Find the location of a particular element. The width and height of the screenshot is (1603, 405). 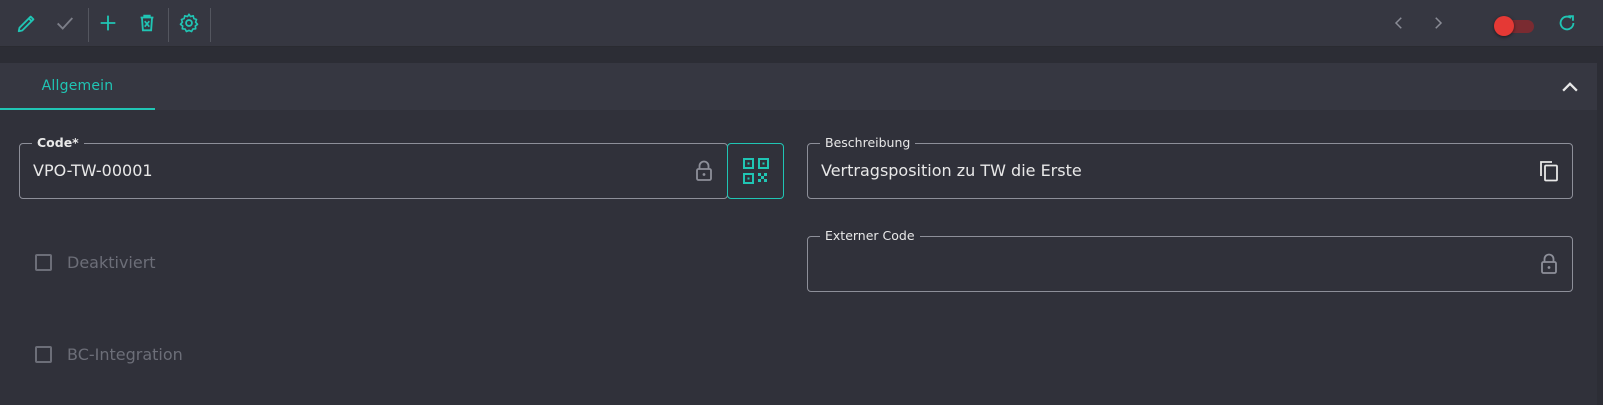

gear-icon is located at coordinates (189, 23).